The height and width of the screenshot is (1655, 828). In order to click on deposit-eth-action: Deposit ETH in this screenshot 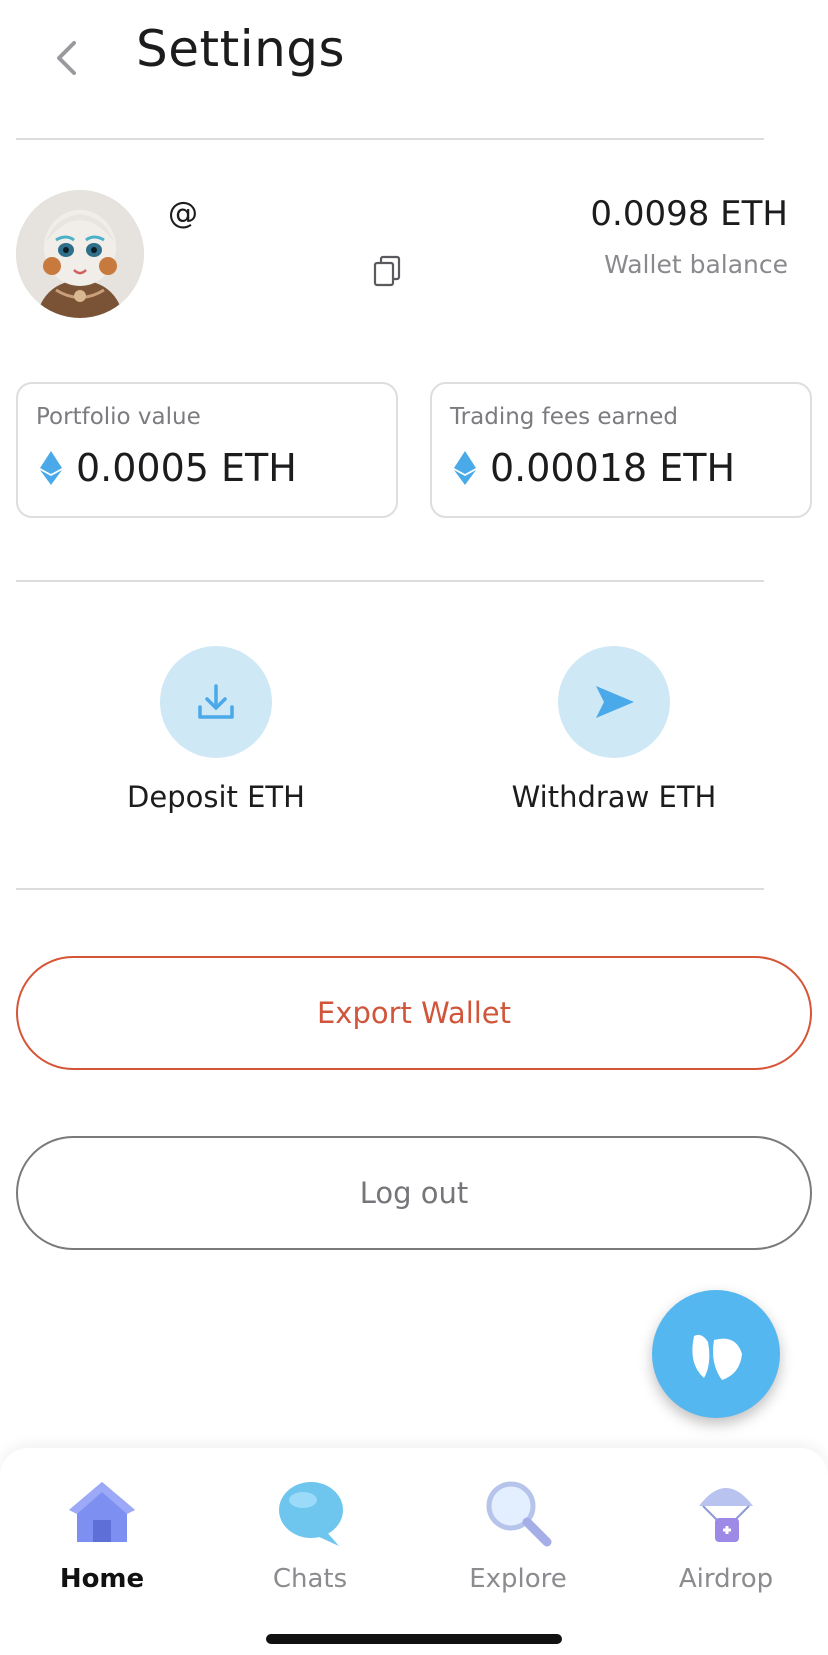, I will do `click(216, 730)`.